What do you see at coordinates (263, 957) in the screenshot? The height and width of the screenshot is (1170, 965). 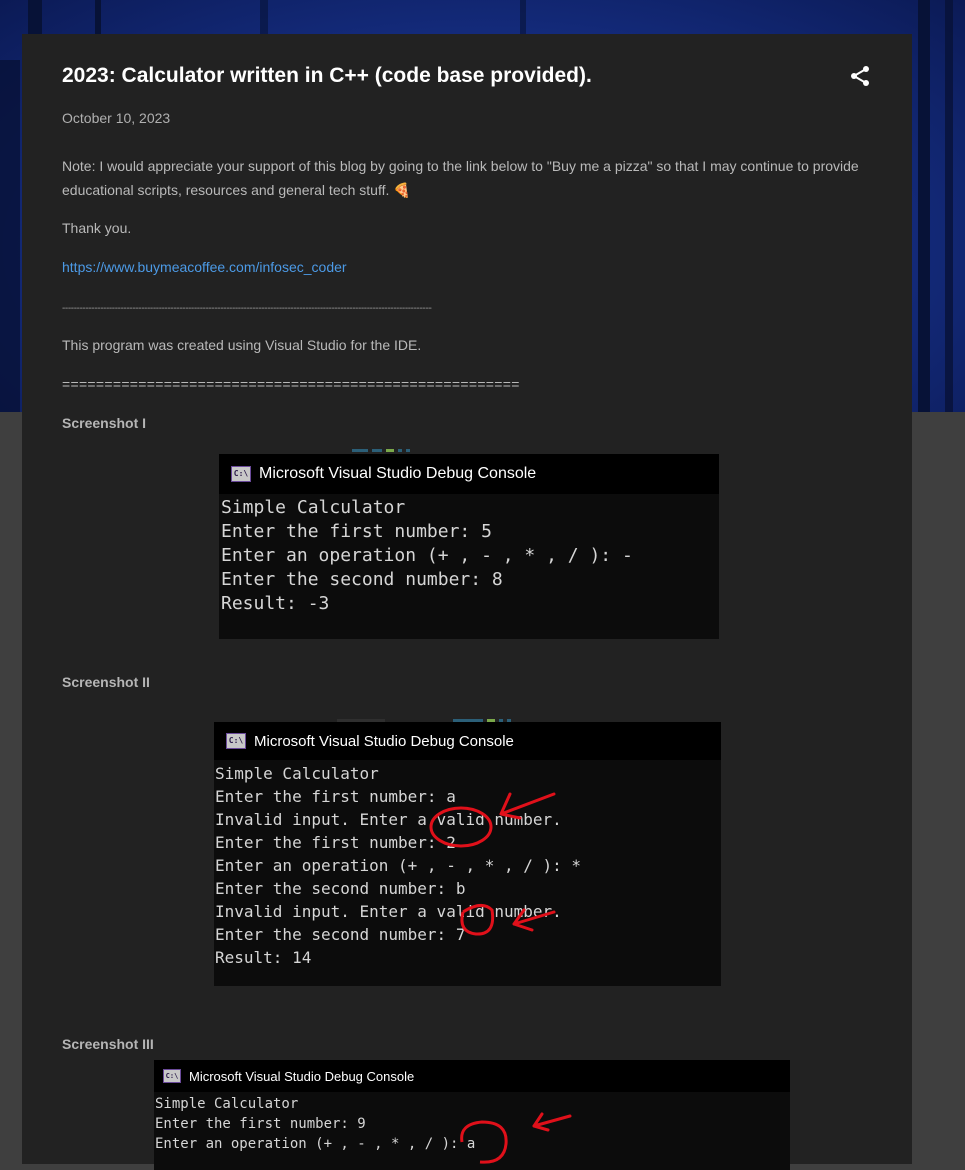 I see `console-line: Result: 14` at bounding box center [263, 957].